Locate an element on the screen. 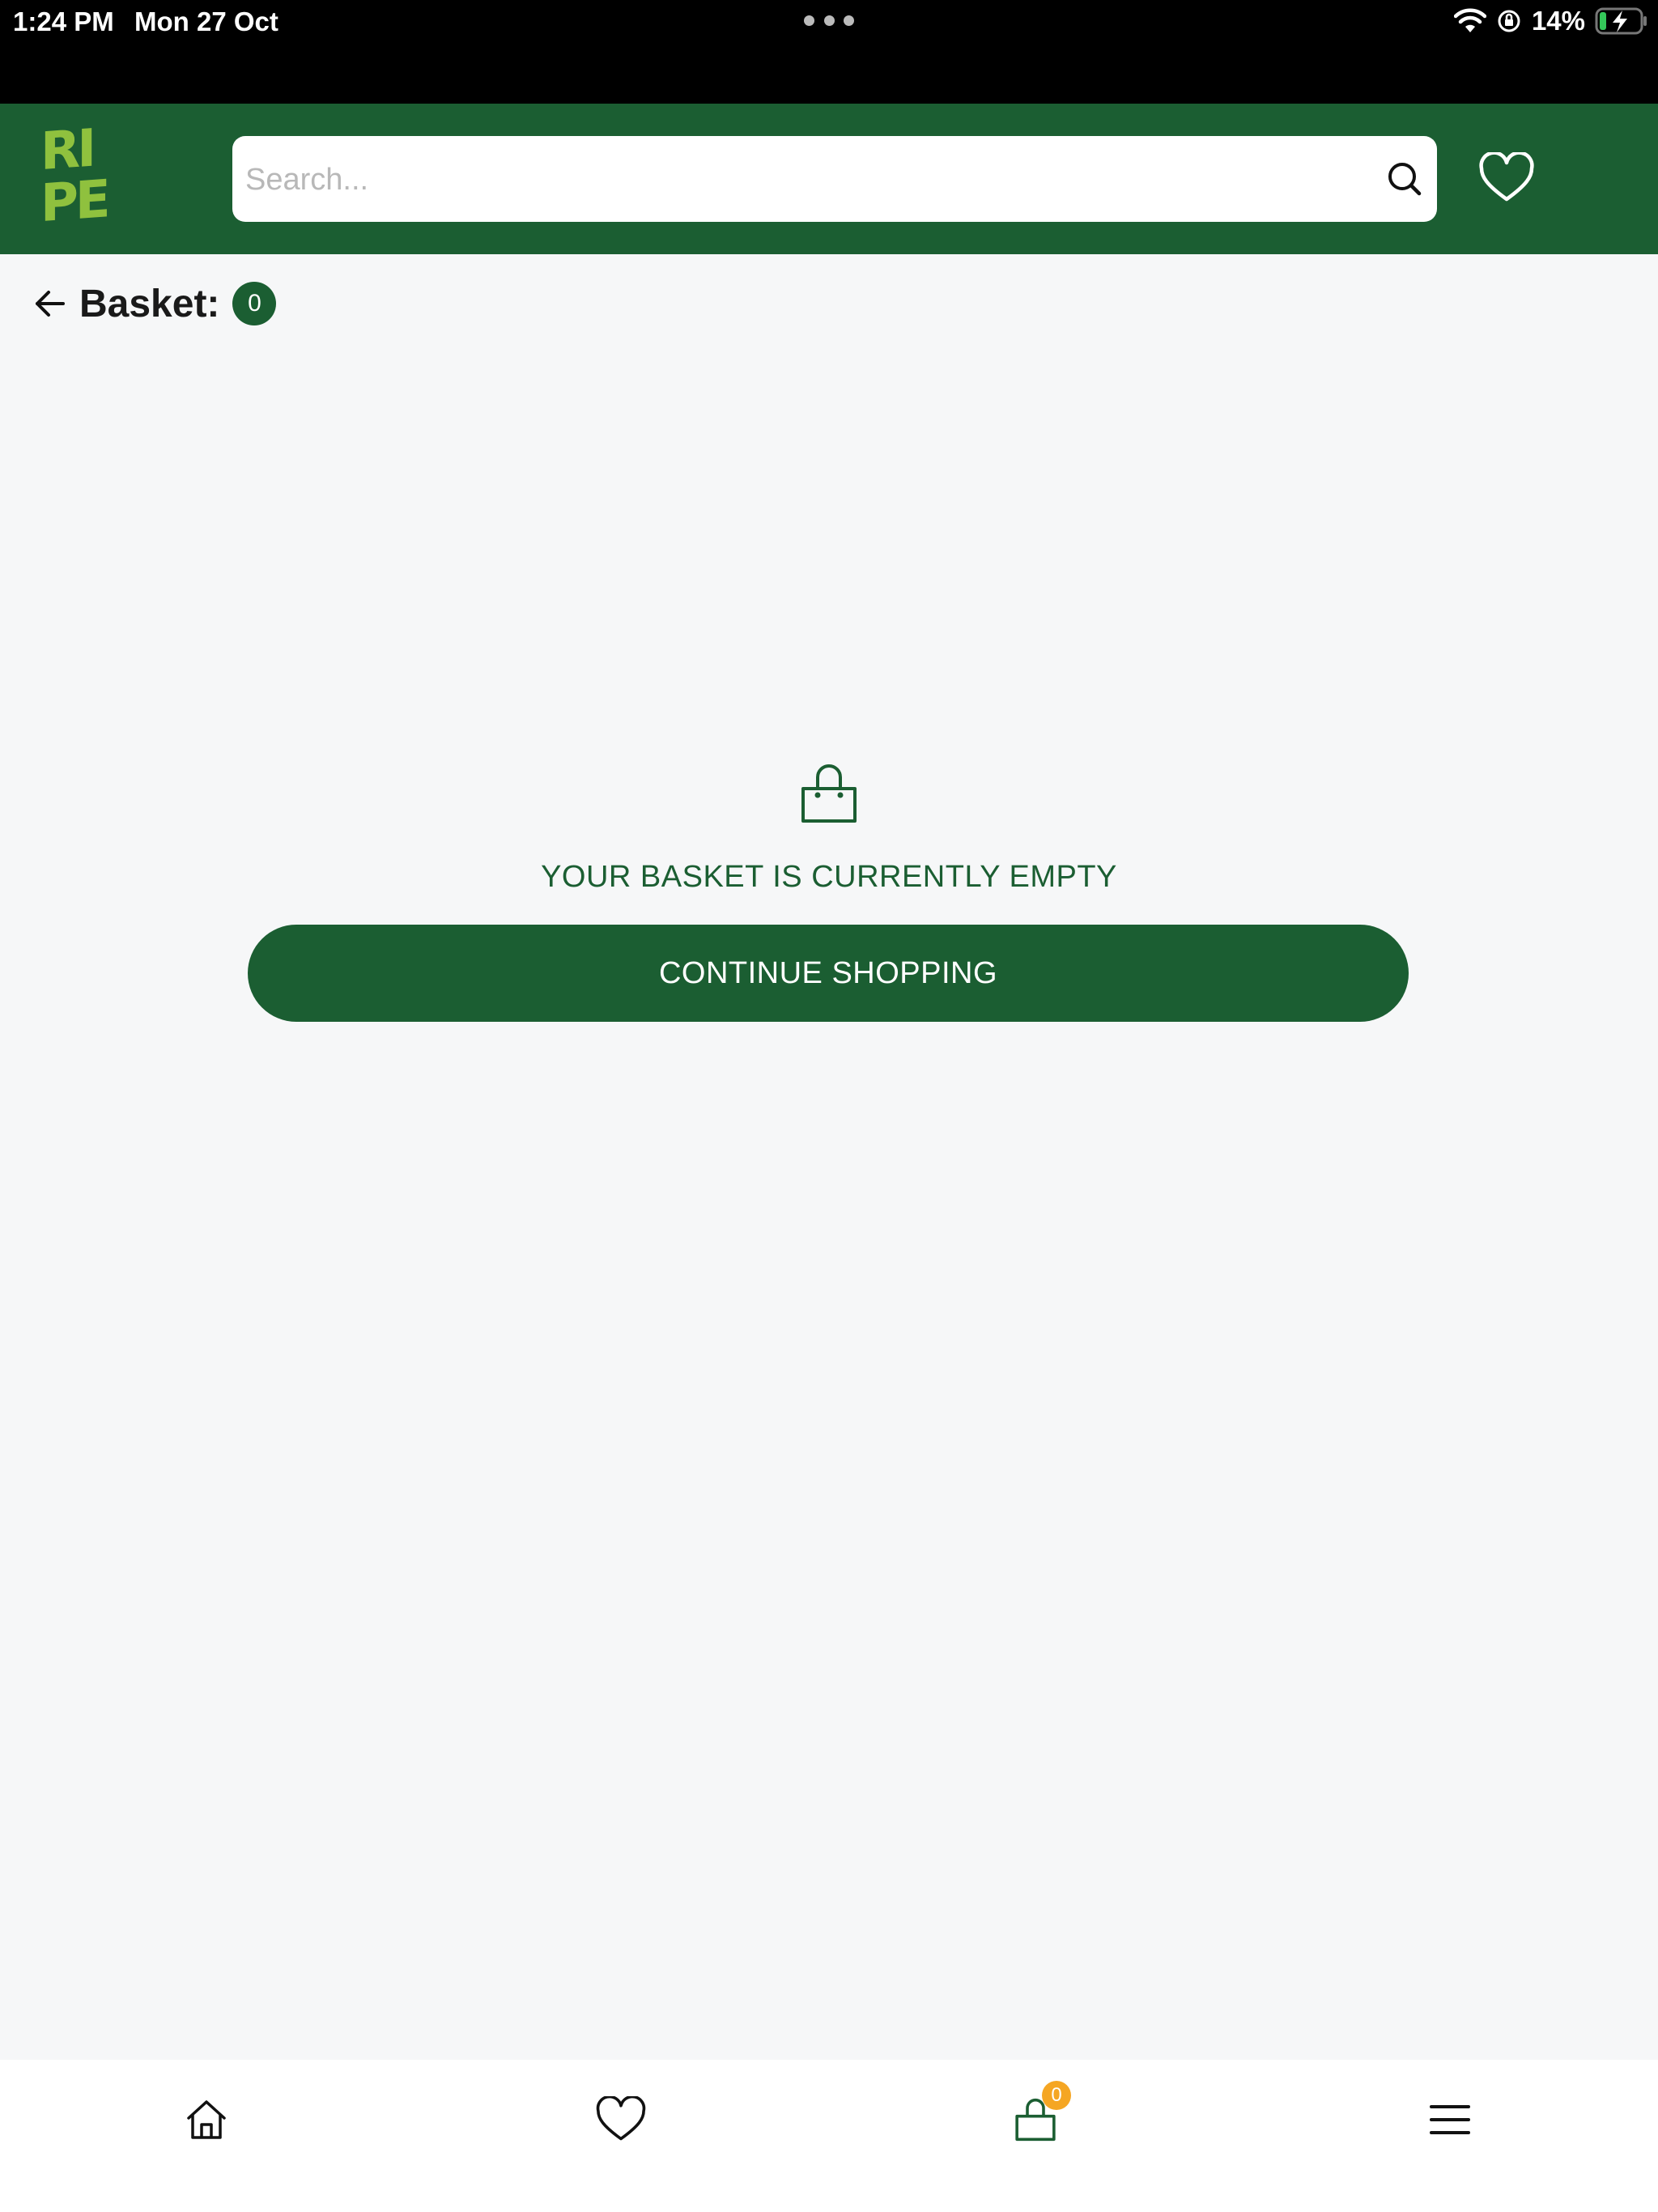 The image size is (1658, 2212). status-time: 1:24 PM is located at coordinates (63, 21).